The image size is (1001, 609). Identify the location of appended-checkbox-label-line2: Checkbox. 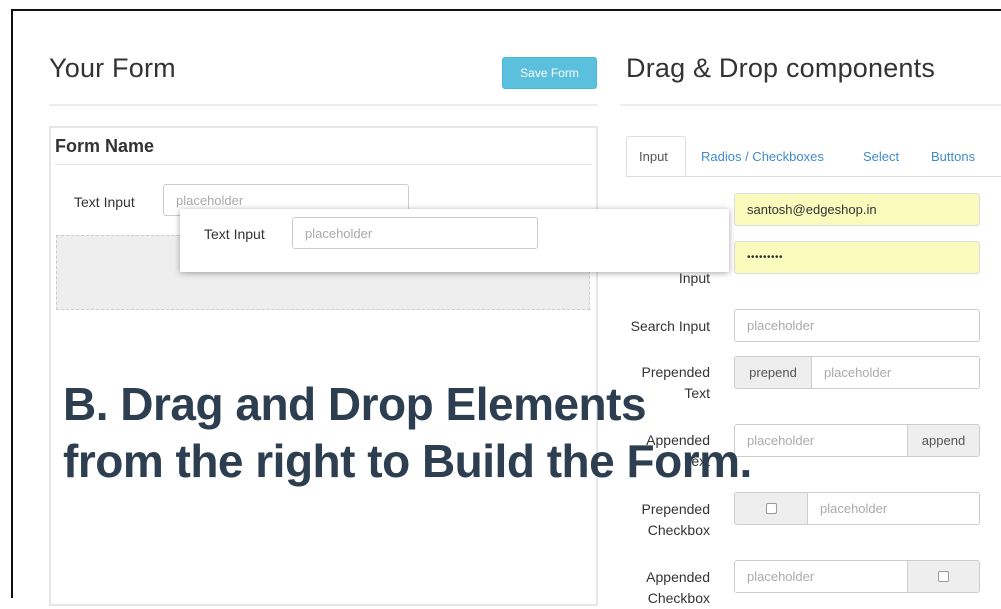
(678, 598).